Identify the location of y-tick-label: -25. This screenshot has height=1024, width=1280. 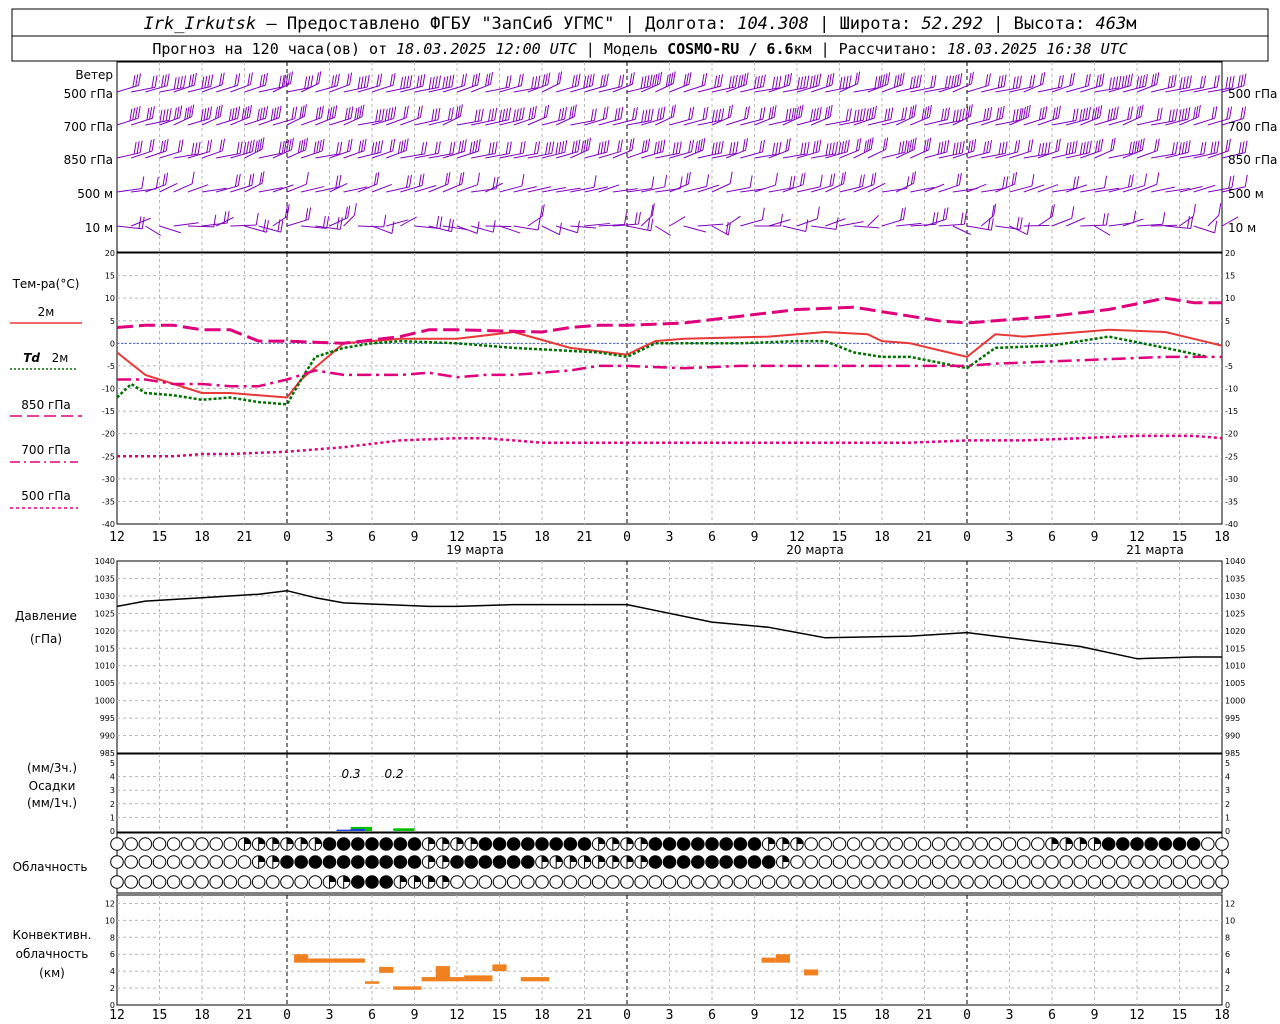
(108, 456).